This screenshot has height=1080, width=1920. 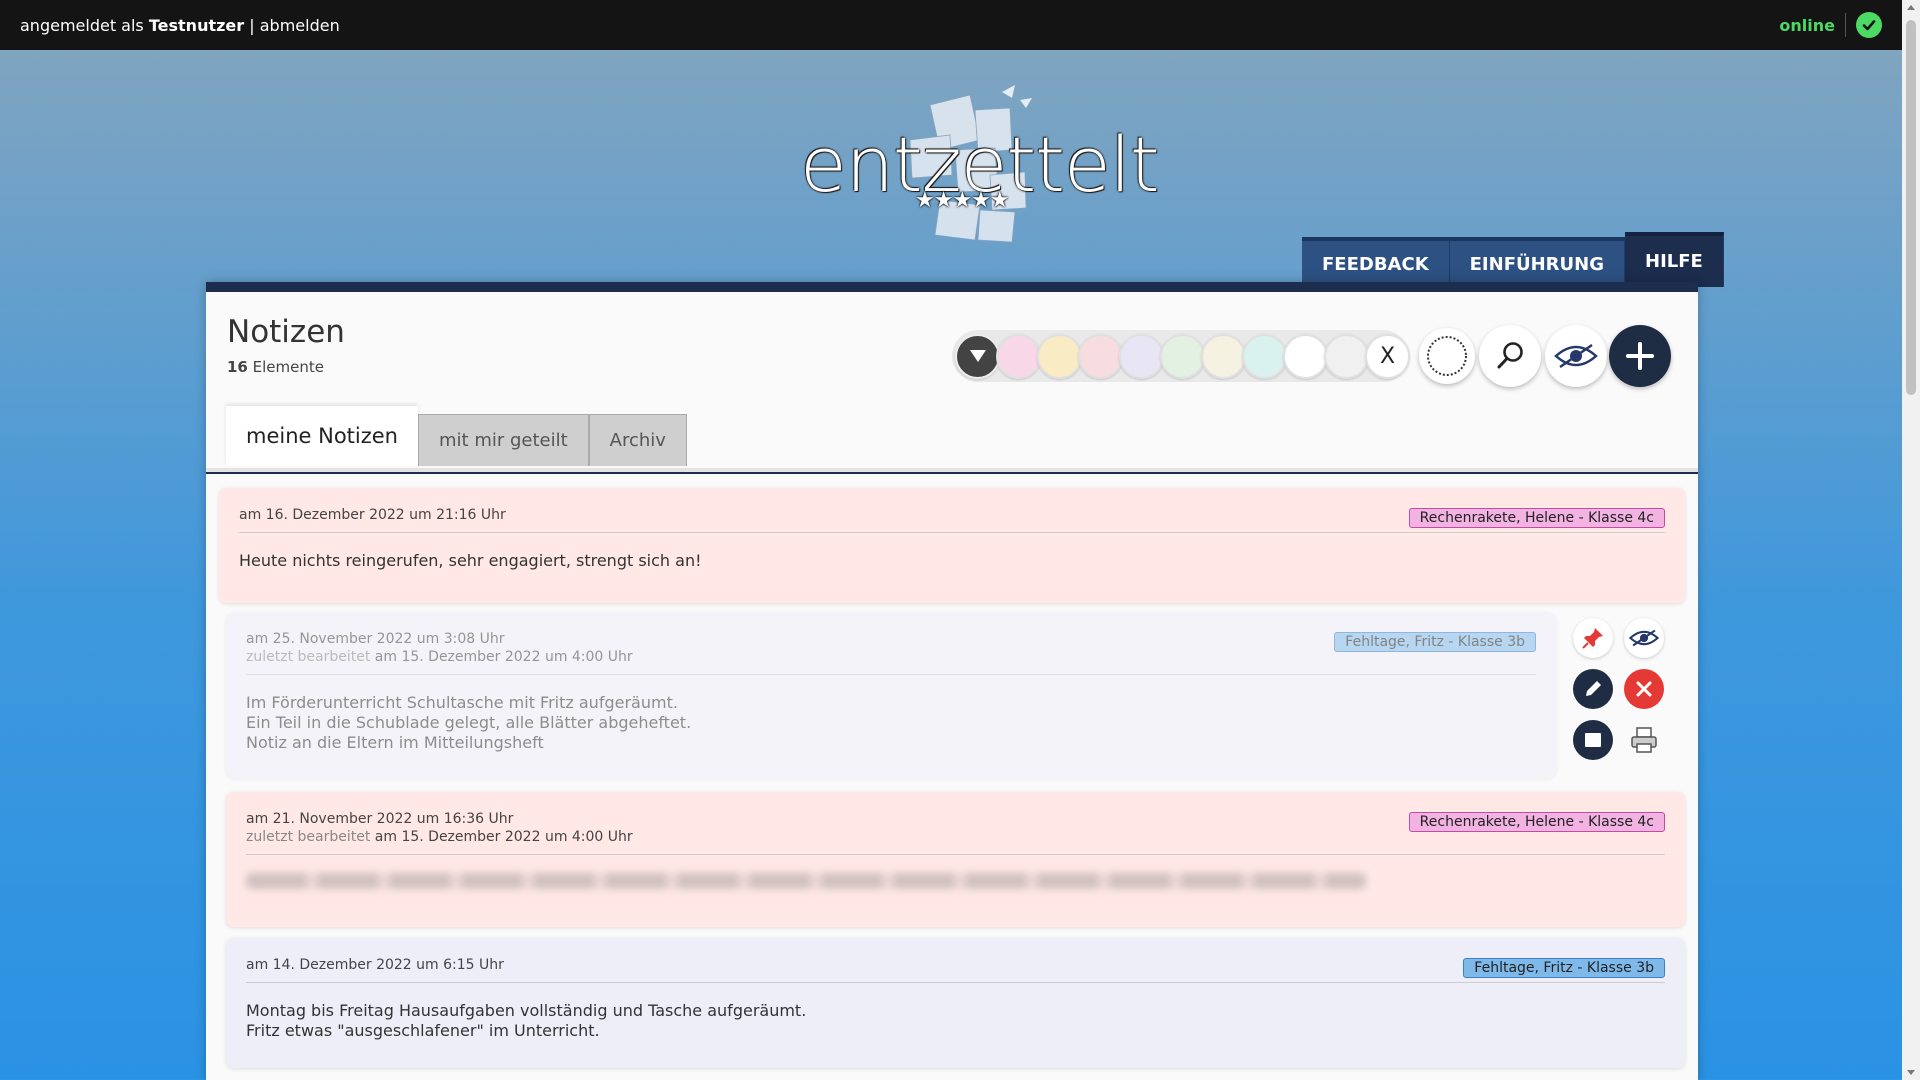 What do you see at coordinates (1807, 25) in the screenshot?
I see `online-label: online` at bounding box center [1807, 25].